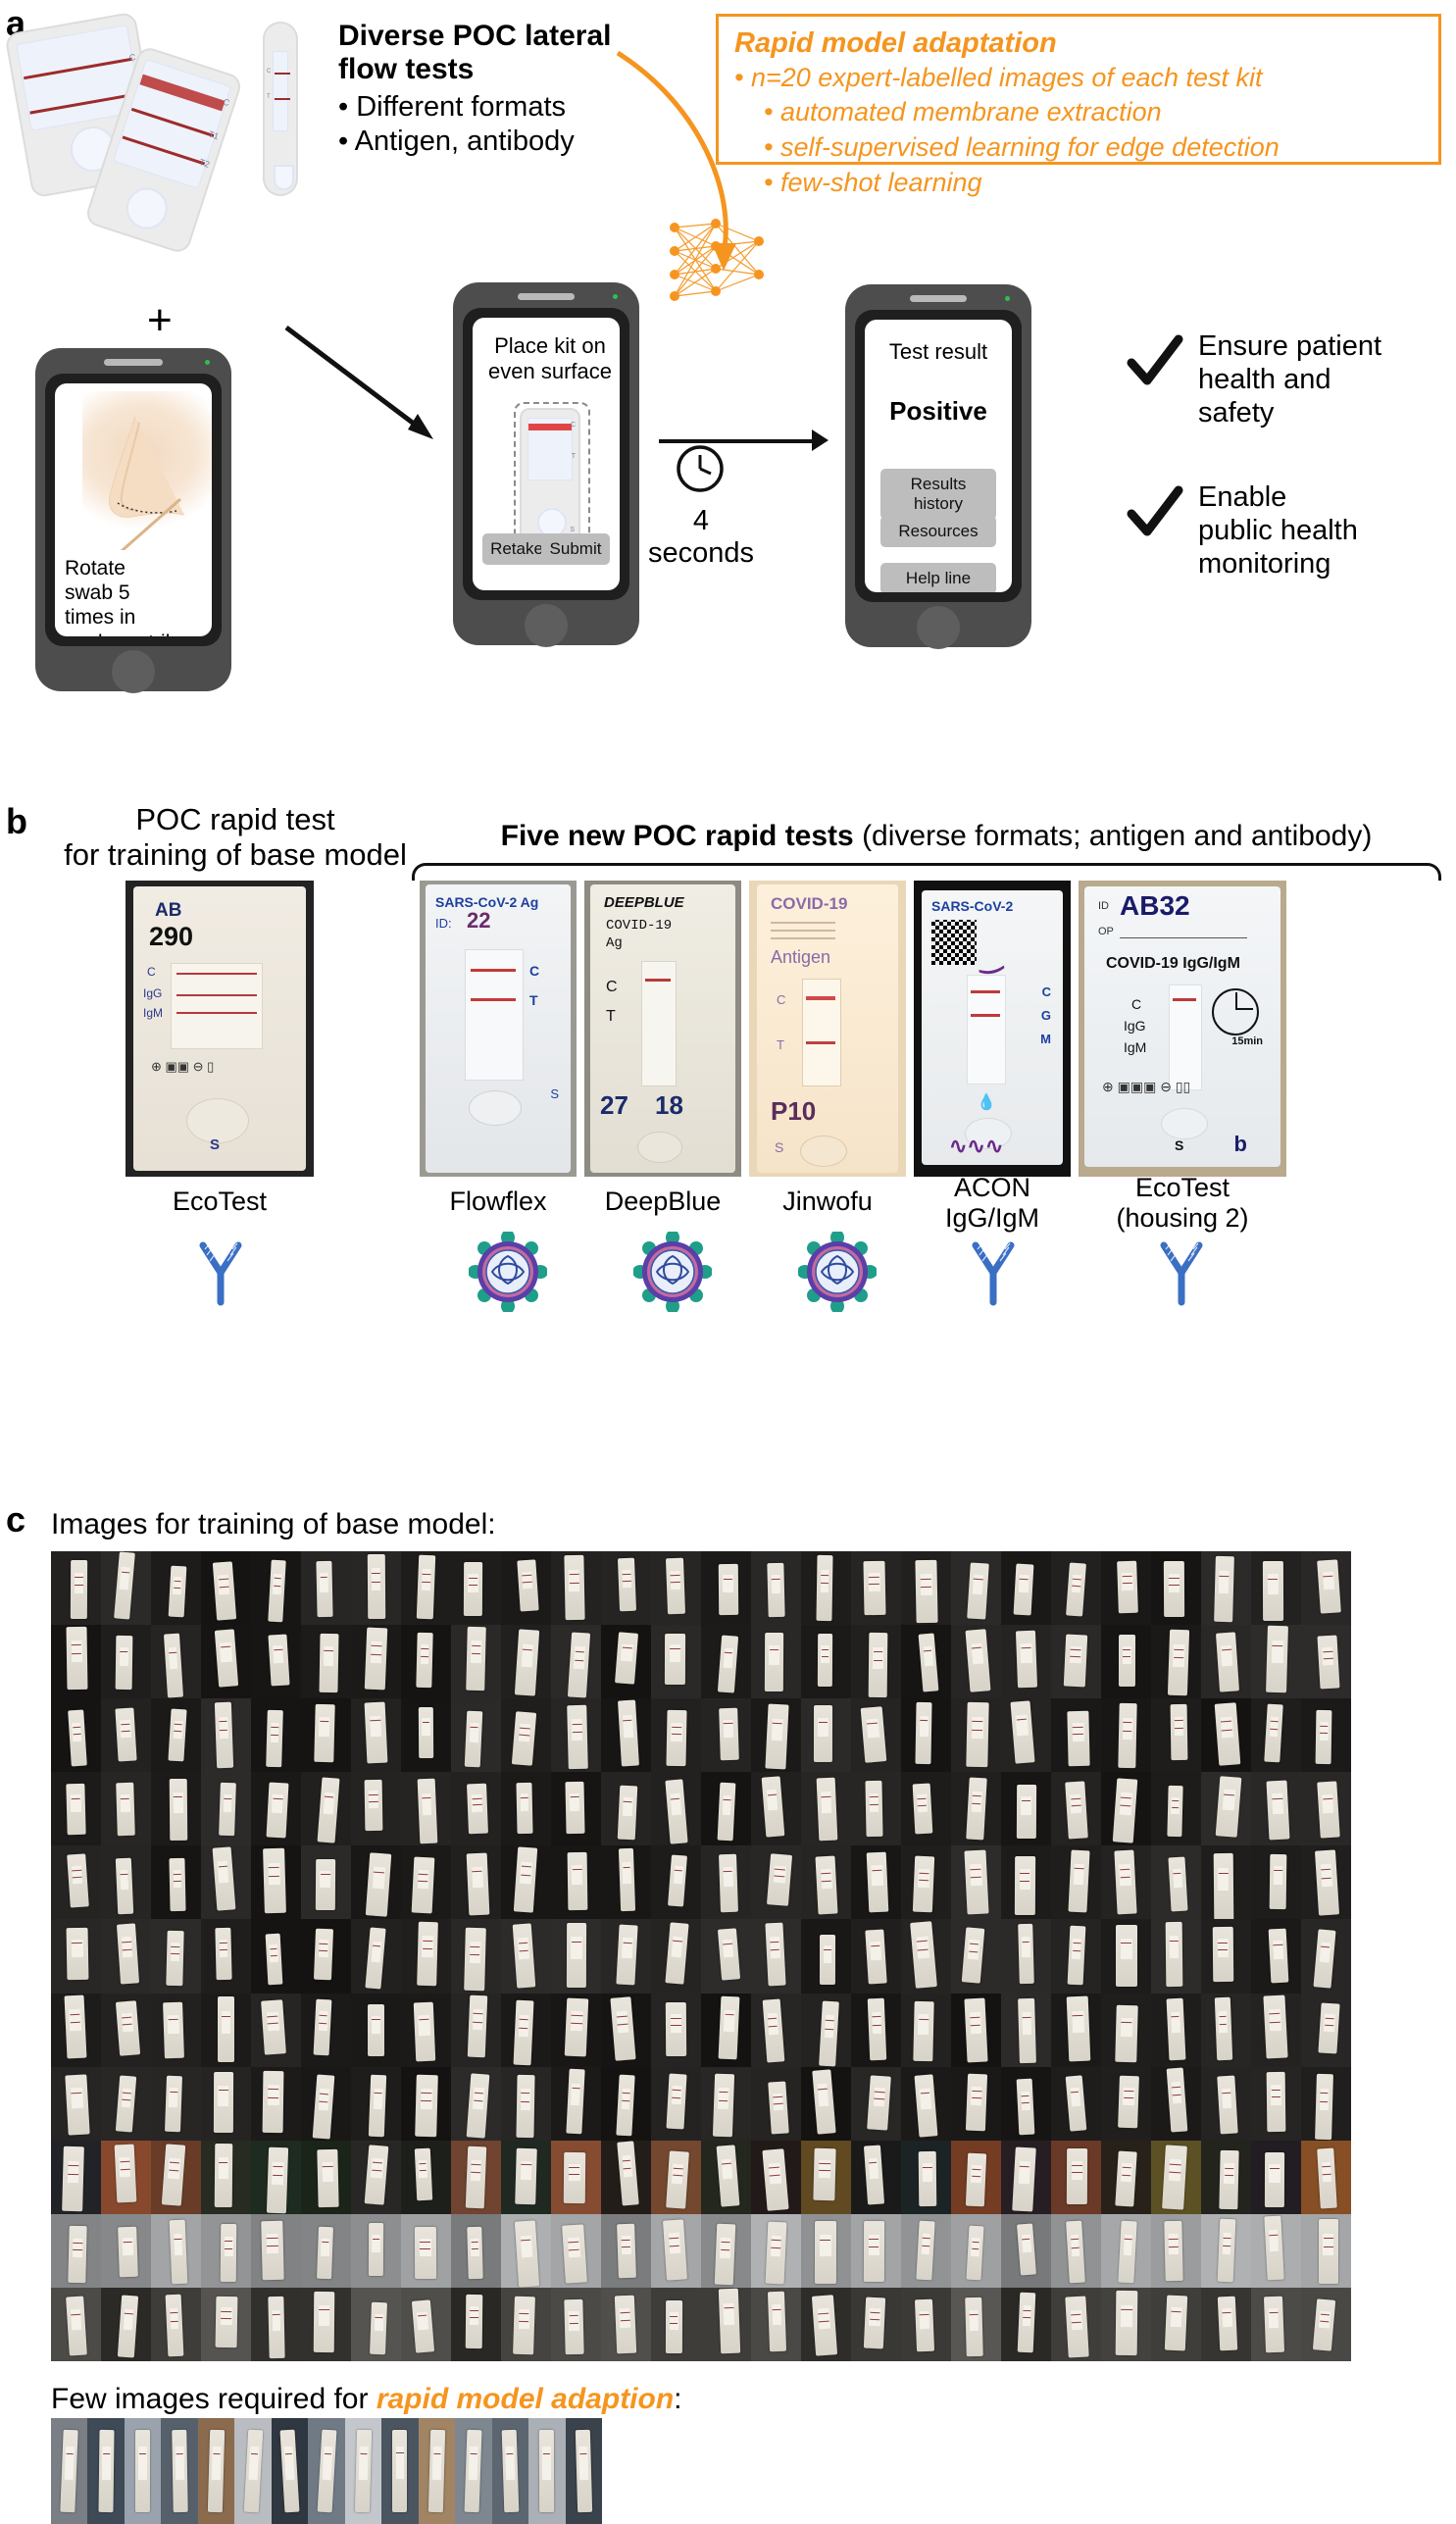 The image size is (1456, 2524). I want to click on results-history-button: Results history, so click(938, 495).